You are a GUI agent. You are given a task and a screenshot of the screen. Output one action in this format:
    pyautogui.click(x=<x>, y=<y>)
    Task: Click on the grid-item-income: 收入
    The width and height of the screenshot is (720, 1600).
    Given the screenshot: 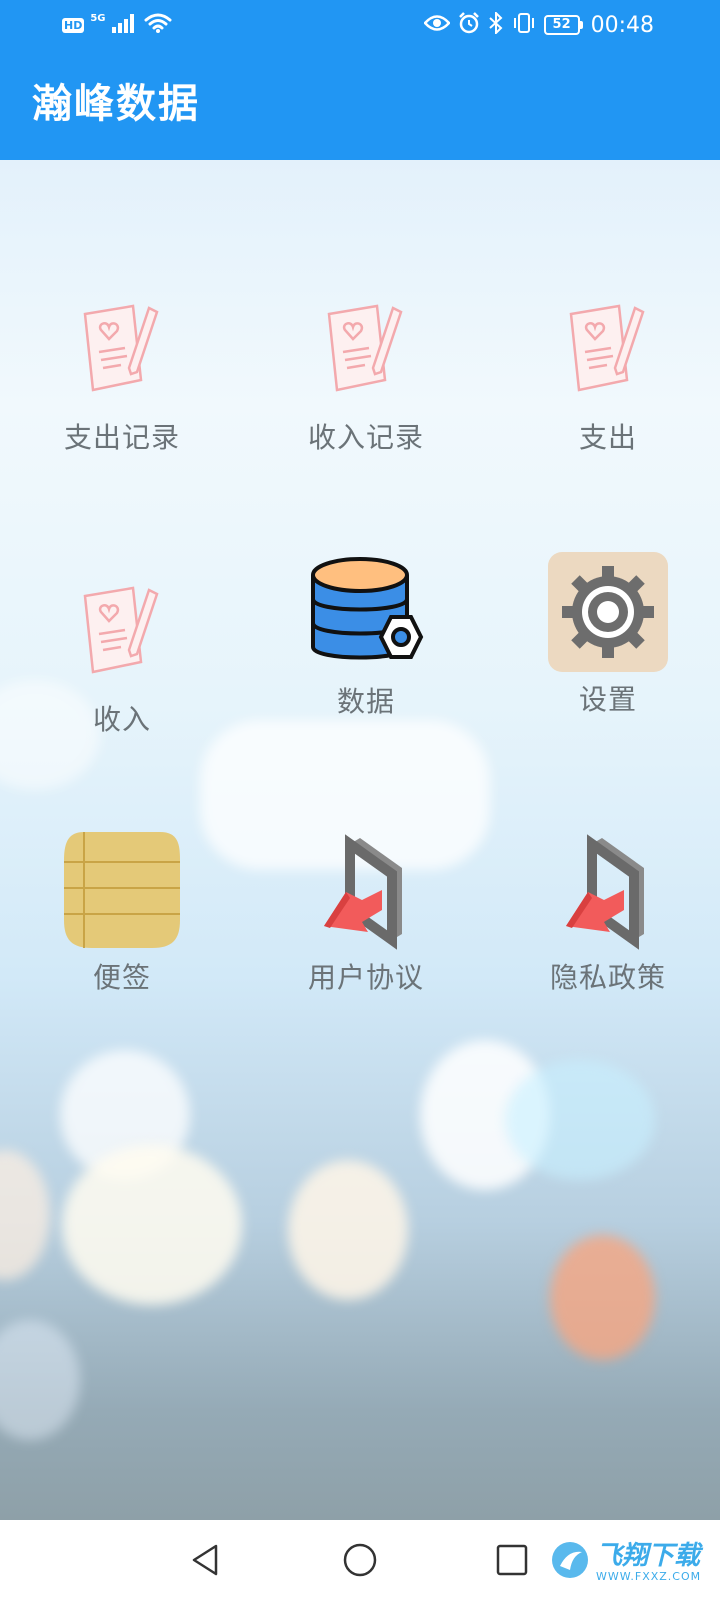 What is the action you would take?
    pyautogui.click(x=122, y=670)
    